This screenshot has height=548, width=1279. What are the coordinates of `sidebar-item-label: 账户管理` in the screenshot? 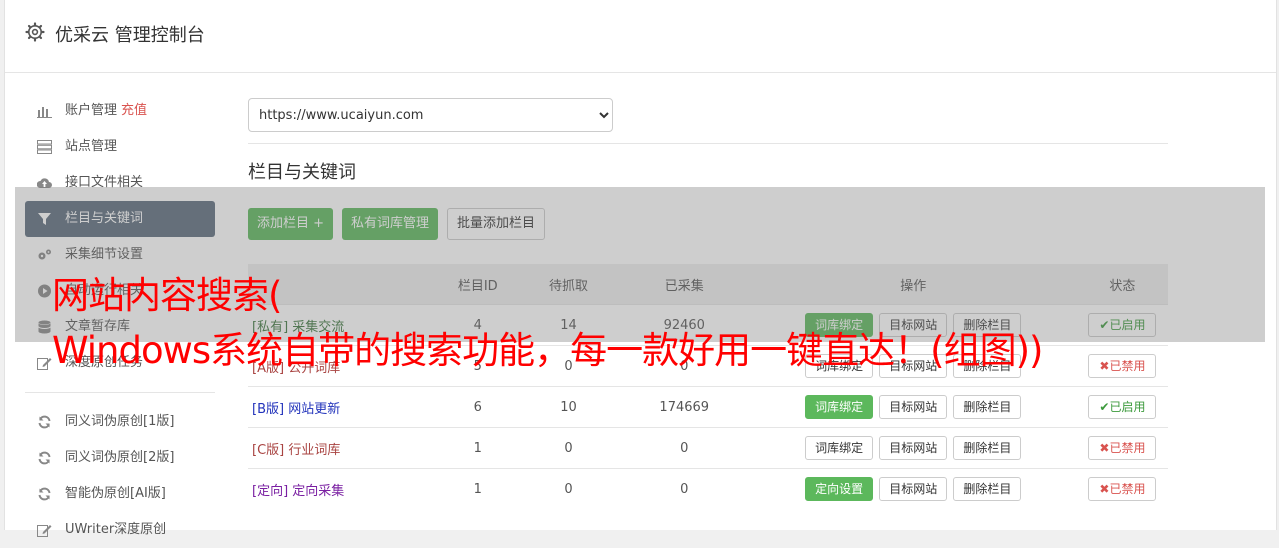 It's located at (91, 110).